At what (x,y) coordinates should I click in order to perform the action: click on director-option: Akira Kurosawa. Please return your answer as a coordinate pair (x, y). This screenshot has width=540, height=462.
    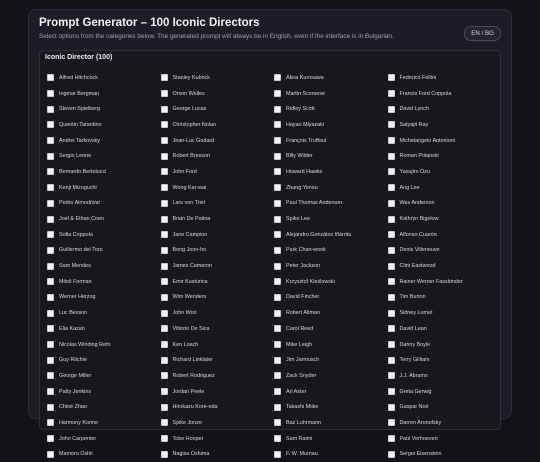
    Looking at the image, I should click on (331, 78).